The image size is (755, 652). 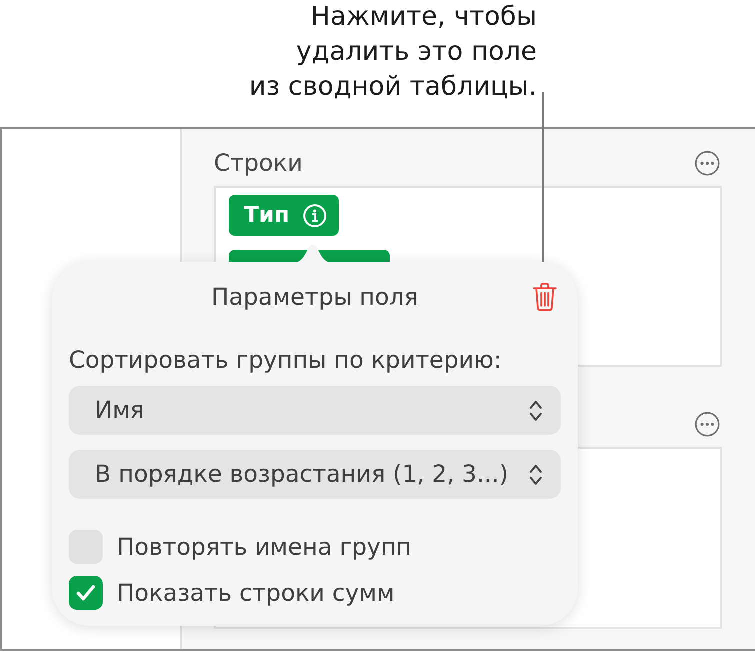 I want to click on checkbox-label: Показать строки сумм, so click(x=256, y=593).